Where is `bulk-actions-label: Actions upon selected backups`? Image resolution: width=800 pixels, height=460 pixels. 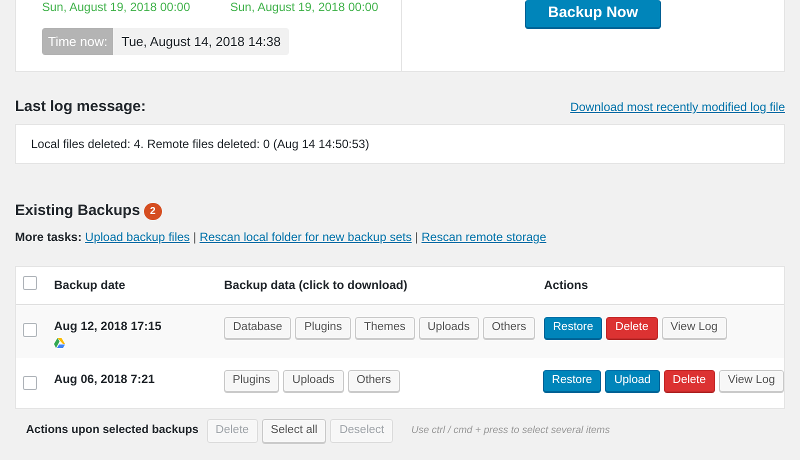 bulk-actions-label: Actions upon selected backups is located at coordinates (112, 430).